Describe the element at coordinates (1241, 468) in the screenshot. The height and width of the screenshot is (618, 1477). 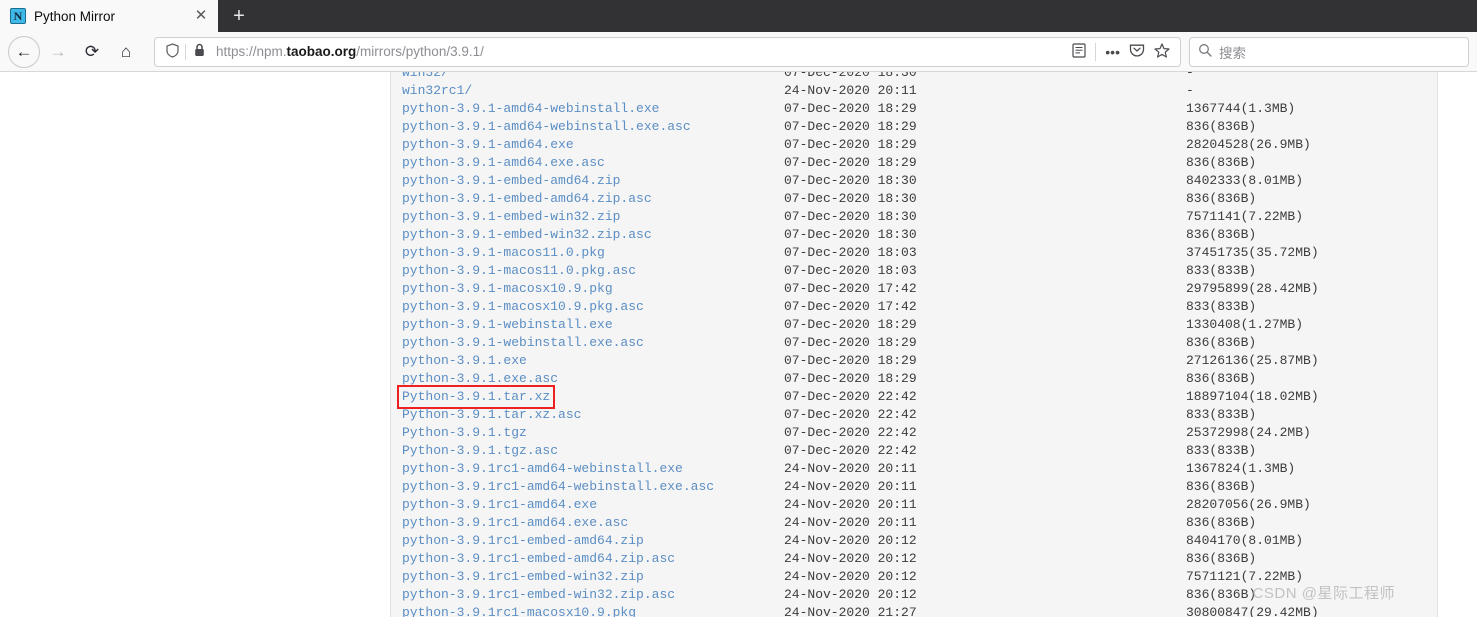
I see `file-size: 1367824(1.3MB)` at that location.